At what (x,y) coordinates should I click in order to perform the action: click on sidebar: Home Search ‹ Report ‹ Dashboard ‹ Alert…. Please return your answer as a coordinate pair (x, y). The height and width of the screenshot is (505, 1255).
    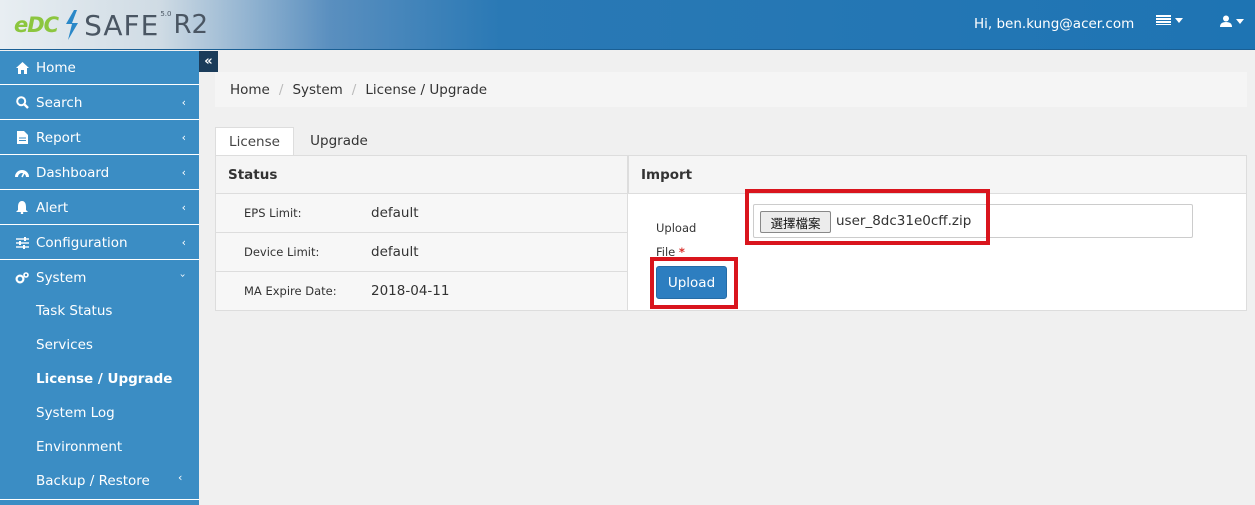
    Looking at the image, I should click on (99, 278).